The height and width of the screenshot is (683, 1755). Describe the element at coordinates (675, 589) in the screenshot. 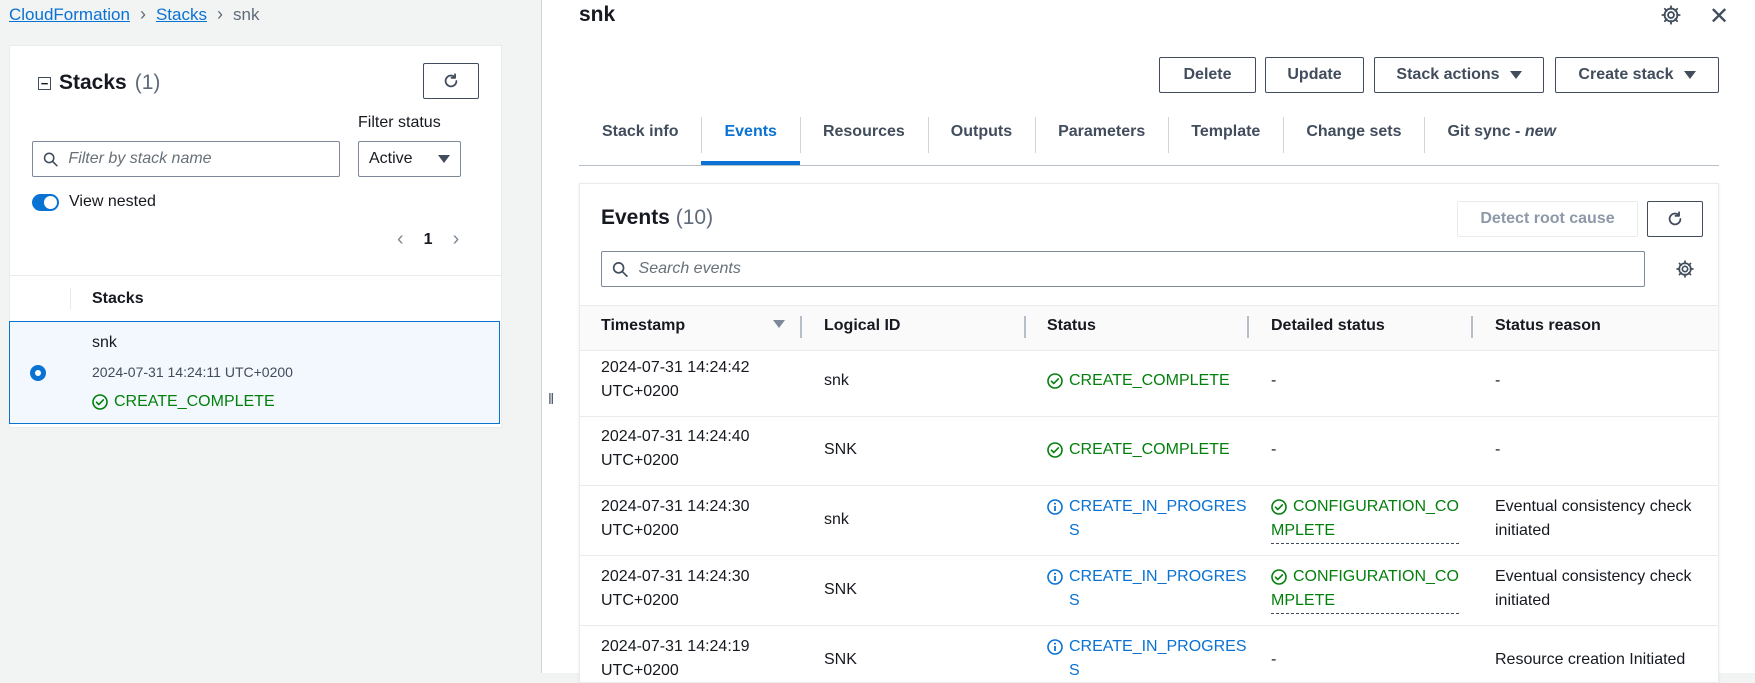

I see `table-row-timestamp: 2024-07-31 14:24:30 UTC+0200` at that location.